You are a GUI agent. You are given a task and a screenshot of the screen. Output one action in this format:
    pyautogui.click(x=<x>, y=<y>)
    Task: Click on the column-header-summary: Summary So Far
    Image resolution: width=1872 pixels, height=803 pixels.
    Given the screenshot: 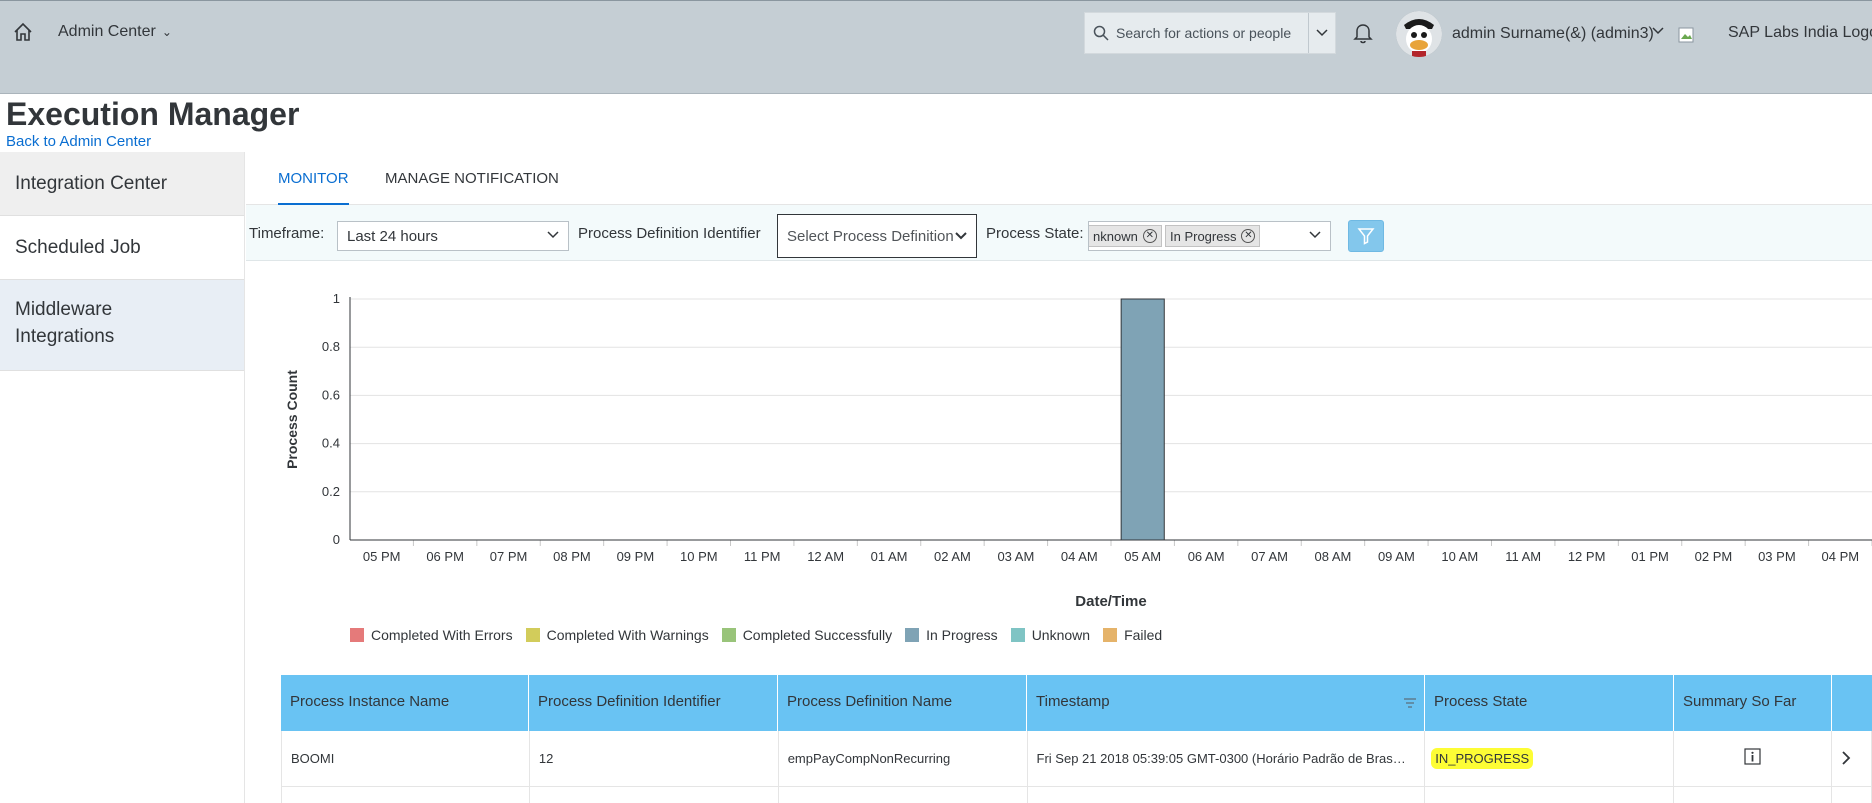 What is the action you would take?
    pyautogui.click(x=1753, y=703)
    